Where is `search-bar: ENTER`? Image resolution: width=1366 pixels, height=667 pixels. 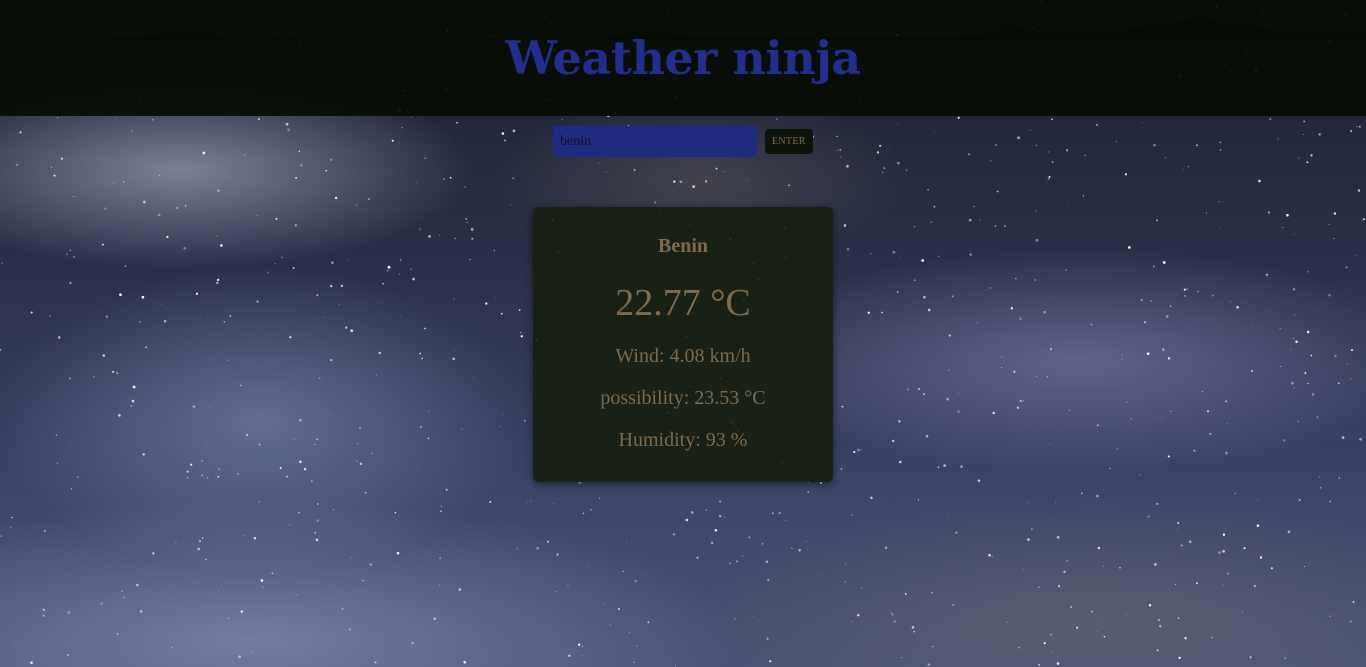 search-bar: ENTER is located at coordinates (683, 141).